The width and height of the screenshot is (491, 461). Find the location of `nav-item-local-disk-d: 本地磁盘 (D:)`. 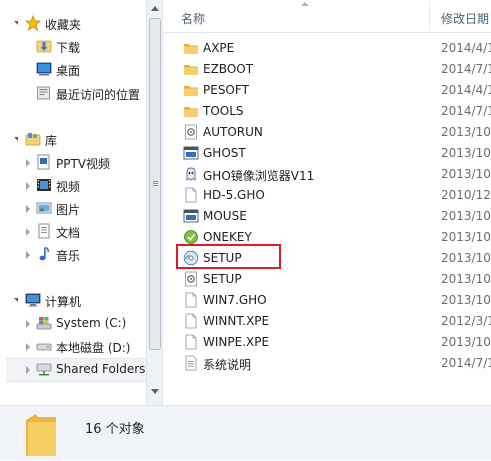

nav-item-local-disk-d: 本地磁盘 (D:) is located at coordinates (73, 346).